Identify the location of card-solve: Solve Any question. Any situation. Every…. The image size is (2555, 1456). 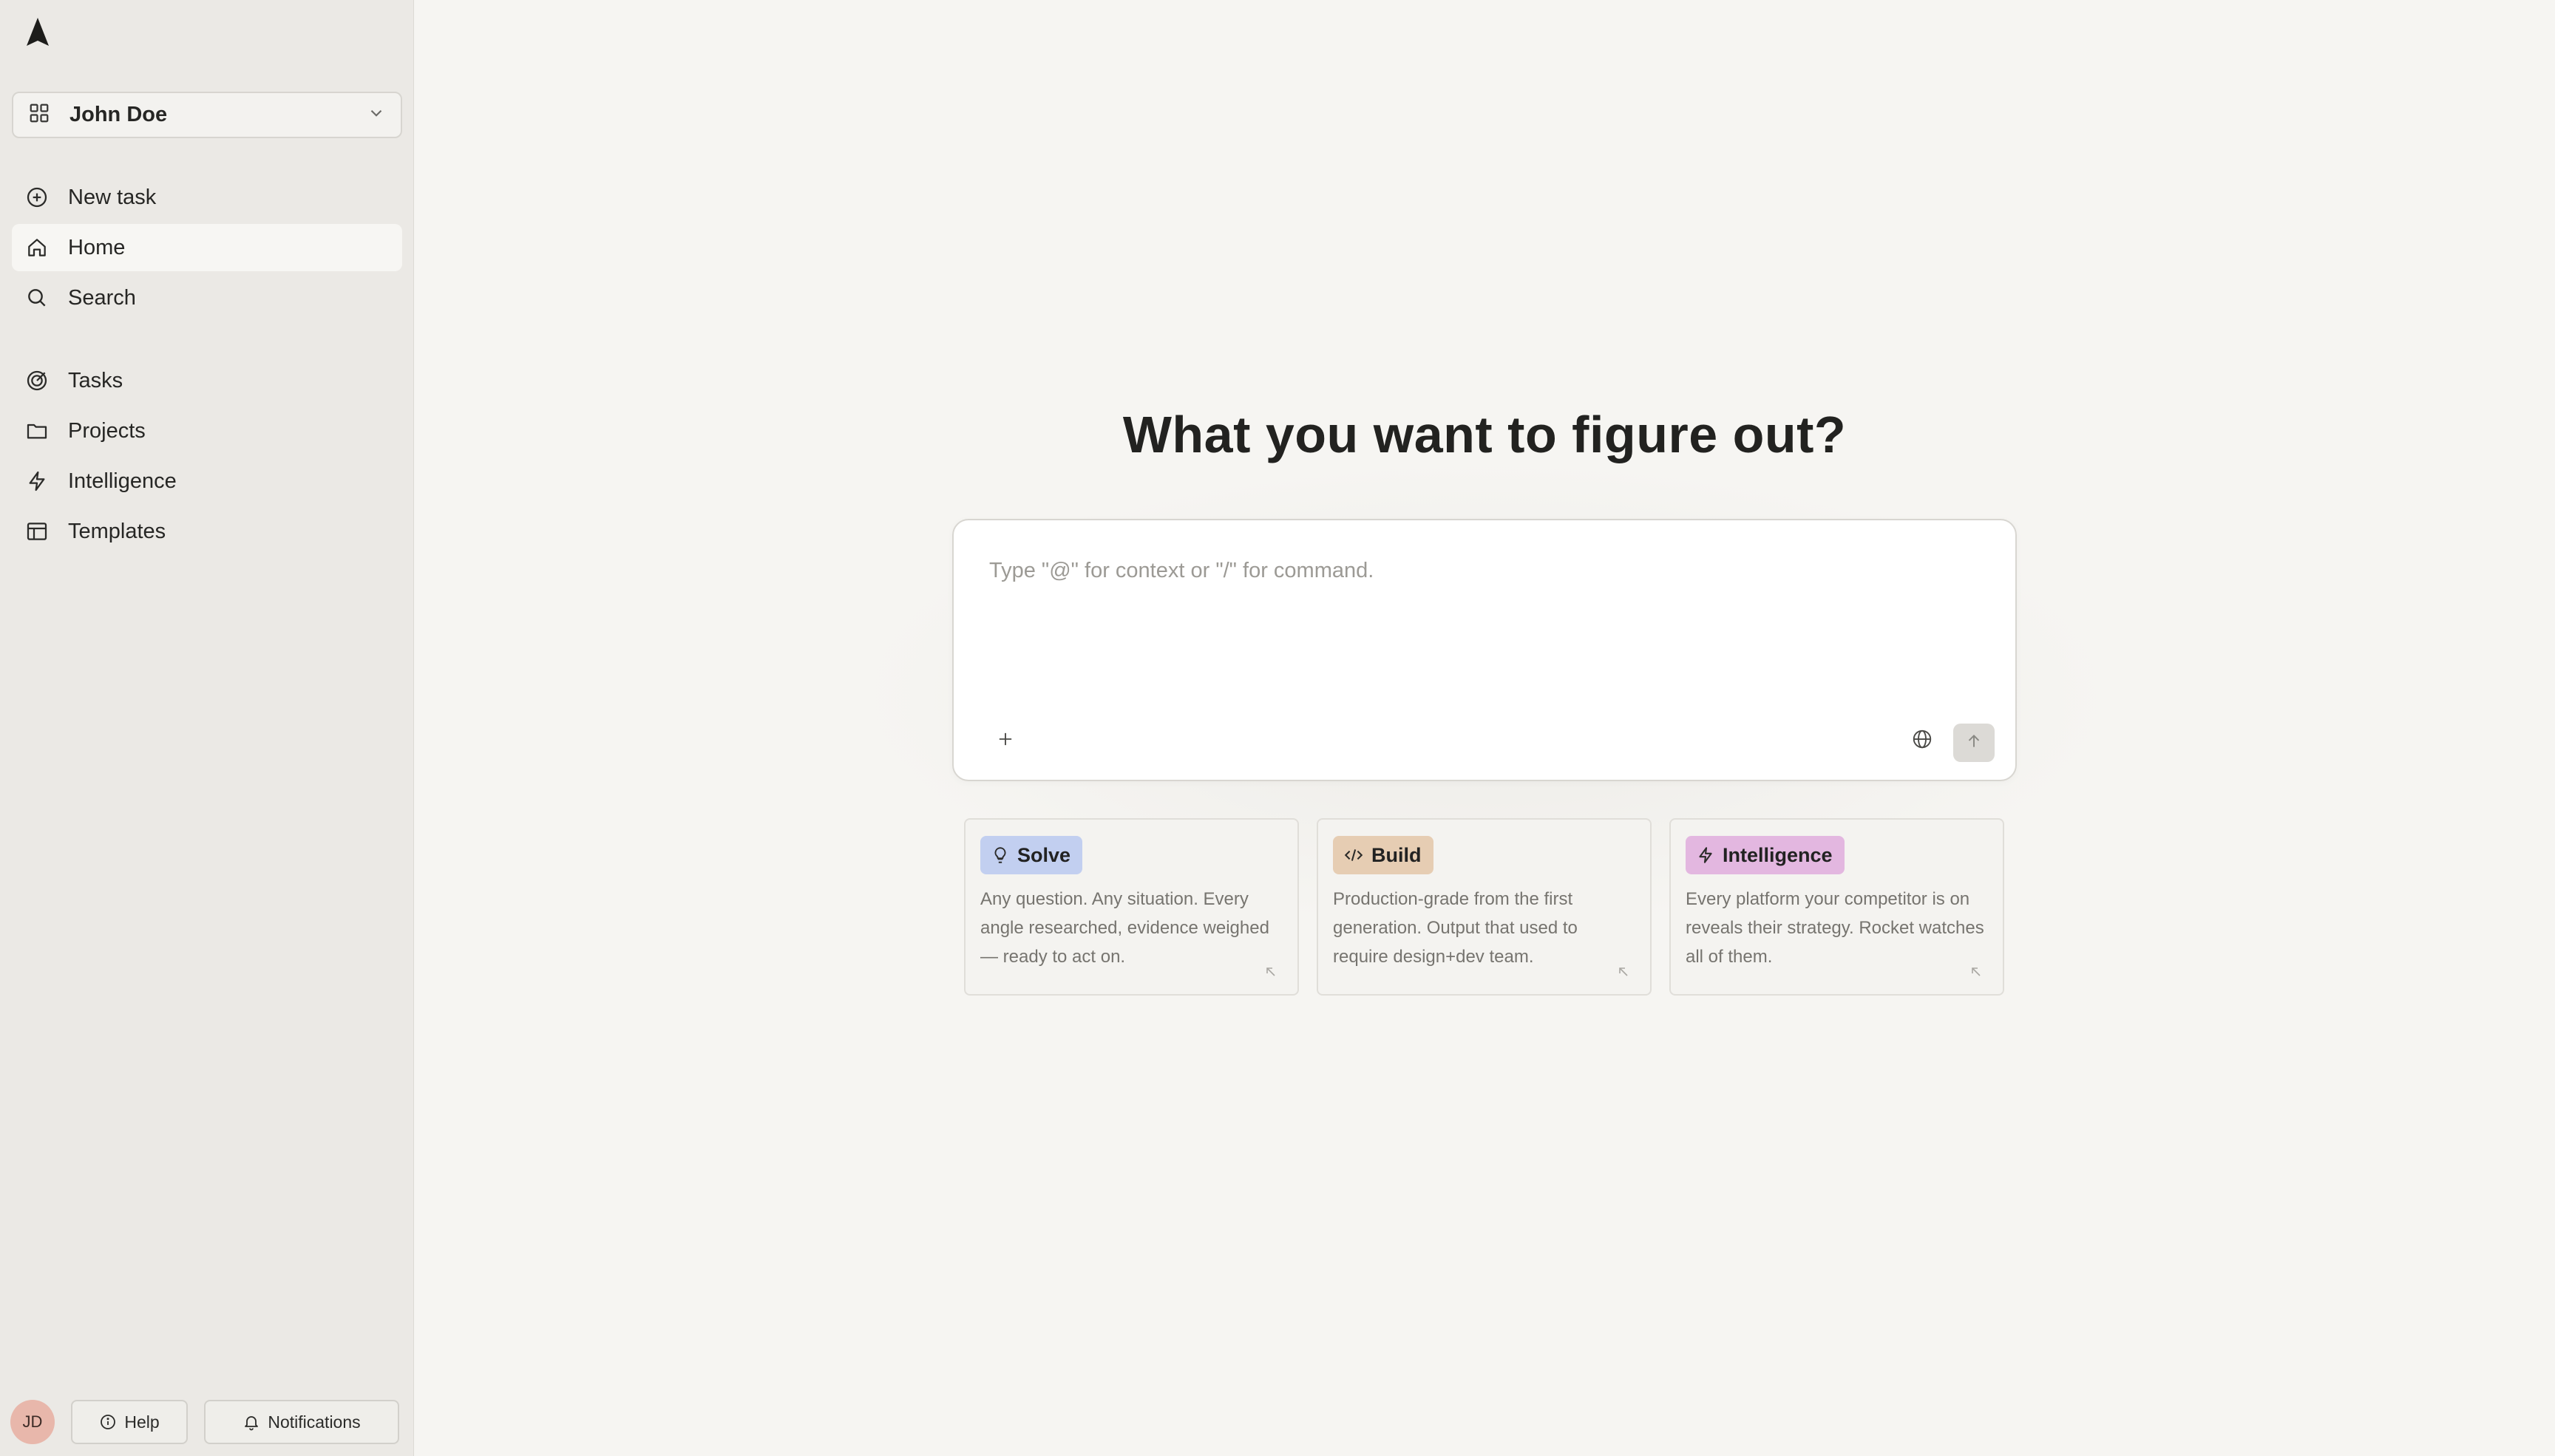
(1131, 907).